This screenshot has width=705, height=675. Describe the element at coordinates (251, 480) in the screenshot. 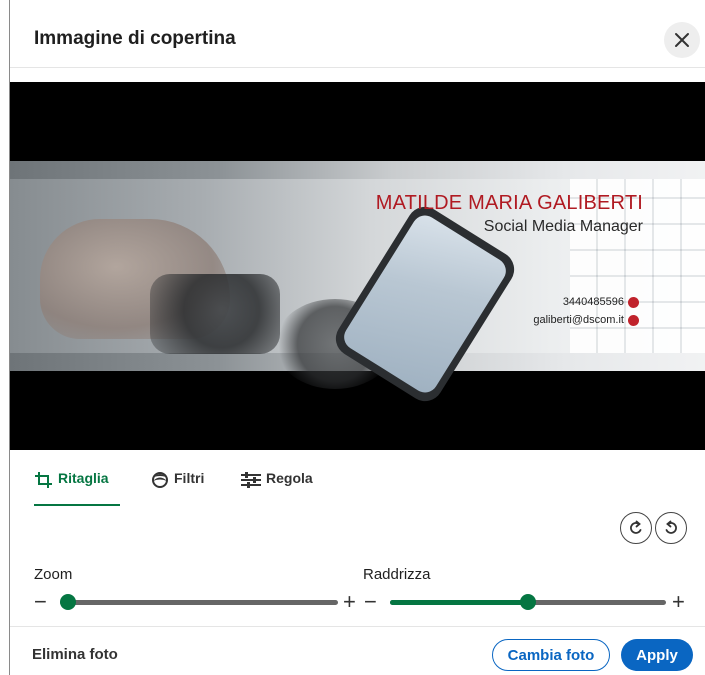

I see `sliders-icon` at that location.